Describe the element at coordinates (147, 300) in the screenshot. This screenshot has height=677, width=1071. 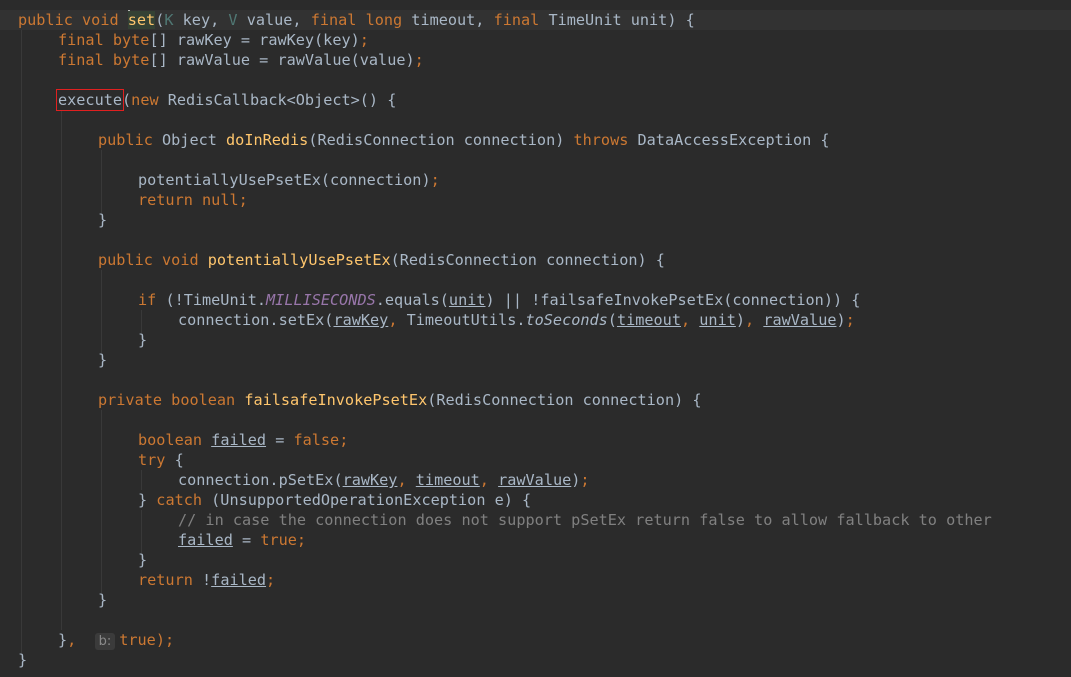
I see `keyword: if` at that location.